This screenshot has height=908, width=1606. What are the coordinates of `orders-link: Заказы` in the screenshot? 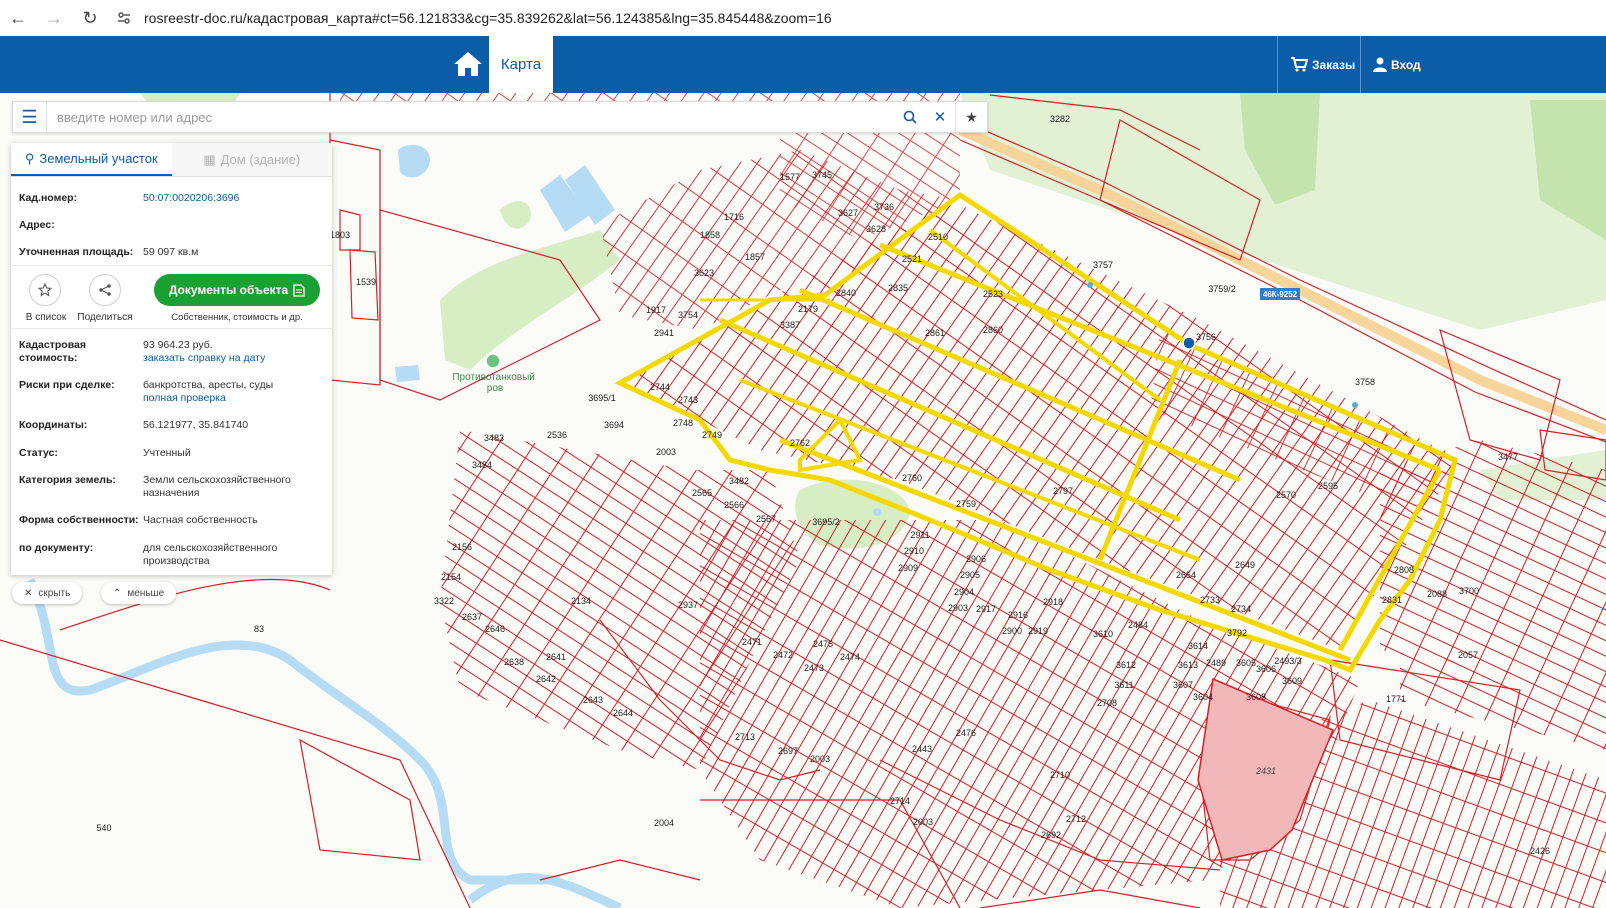 It's located at (1323, 64).